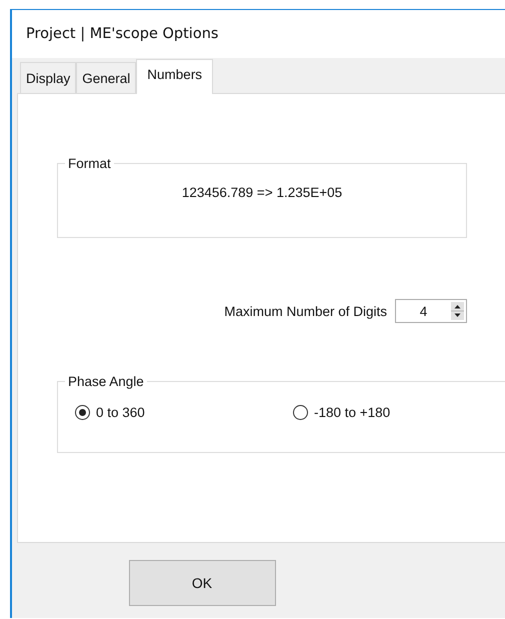  I want to click on tab: Display, so click(48, 77).